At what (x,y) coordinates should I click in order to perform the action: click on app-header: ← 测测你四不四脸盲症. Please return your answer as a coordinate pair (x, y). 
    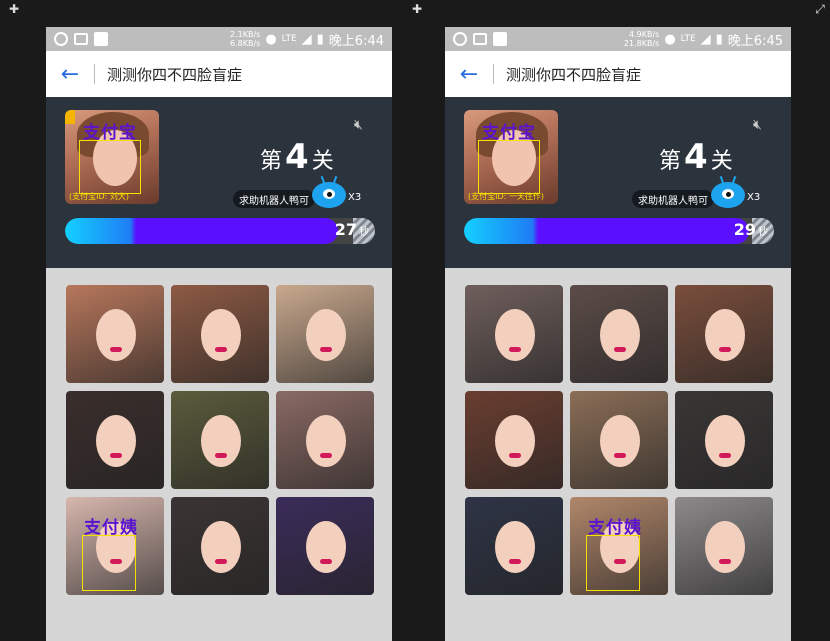
    Looking at the image, I should click on (618, 74).